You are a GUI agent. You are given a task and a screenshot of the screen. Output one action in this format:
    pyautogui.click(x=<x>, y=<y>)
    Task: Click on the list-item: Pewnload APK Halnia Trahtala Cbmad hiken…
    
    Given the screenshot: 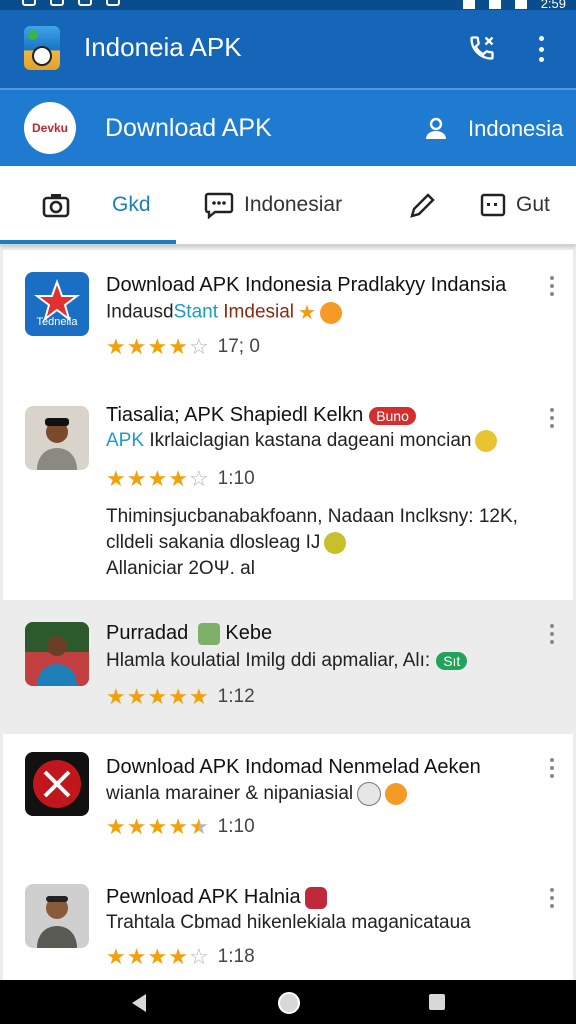 What is the action you would take?
    pyautogui.click(x=288, y=922)
    